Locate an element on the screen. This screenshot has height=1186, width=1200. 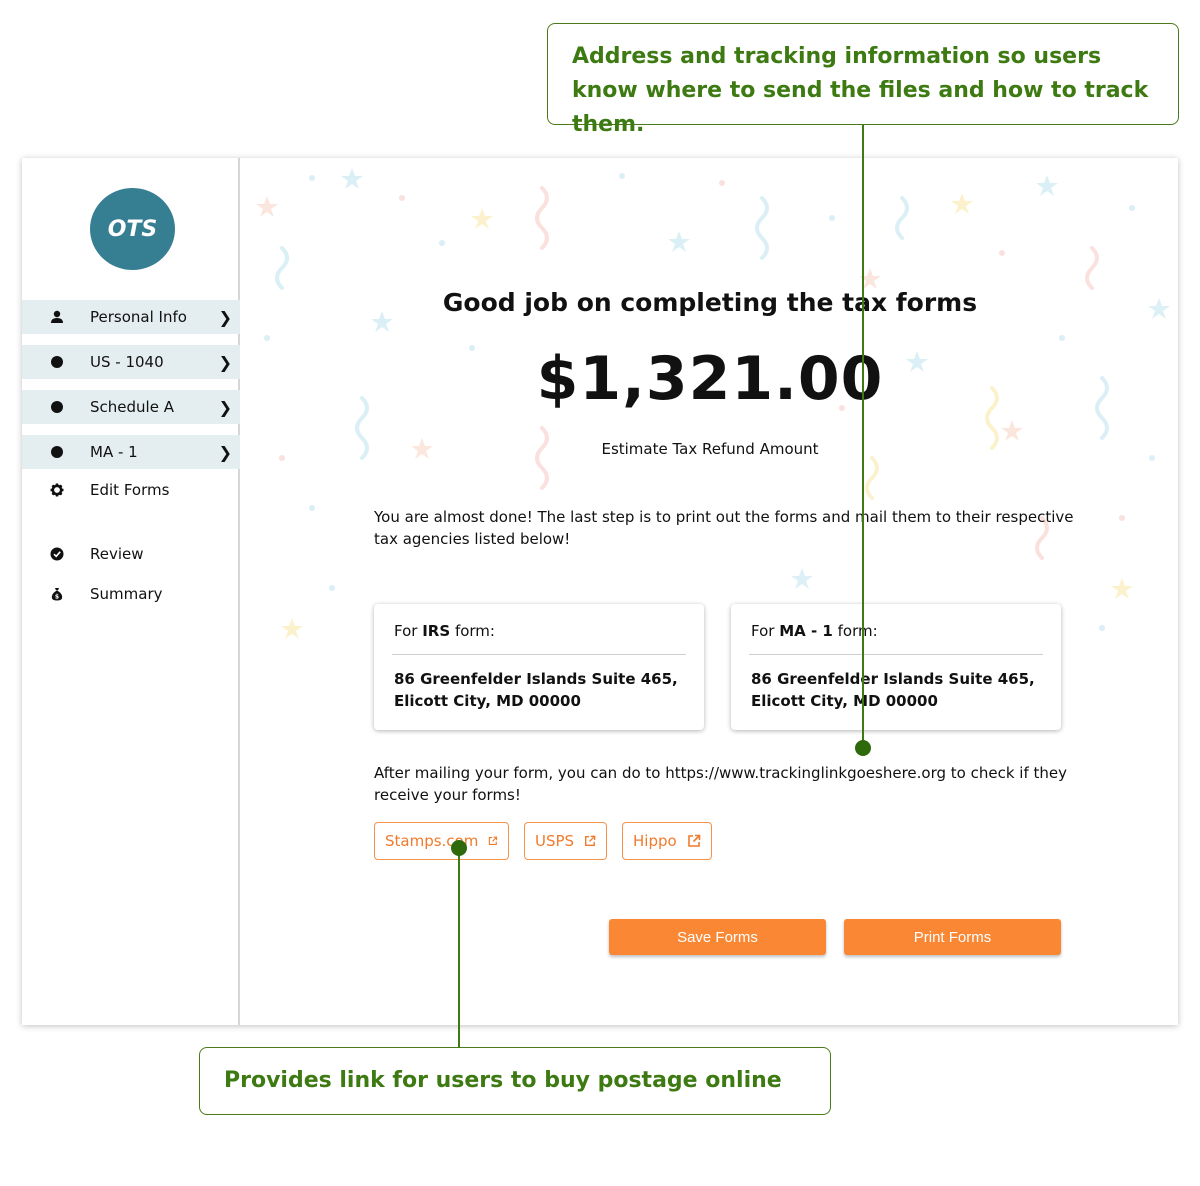
sidebar-item-ma-1: MA - 1 ❯ is located at coordinates (131, 452).